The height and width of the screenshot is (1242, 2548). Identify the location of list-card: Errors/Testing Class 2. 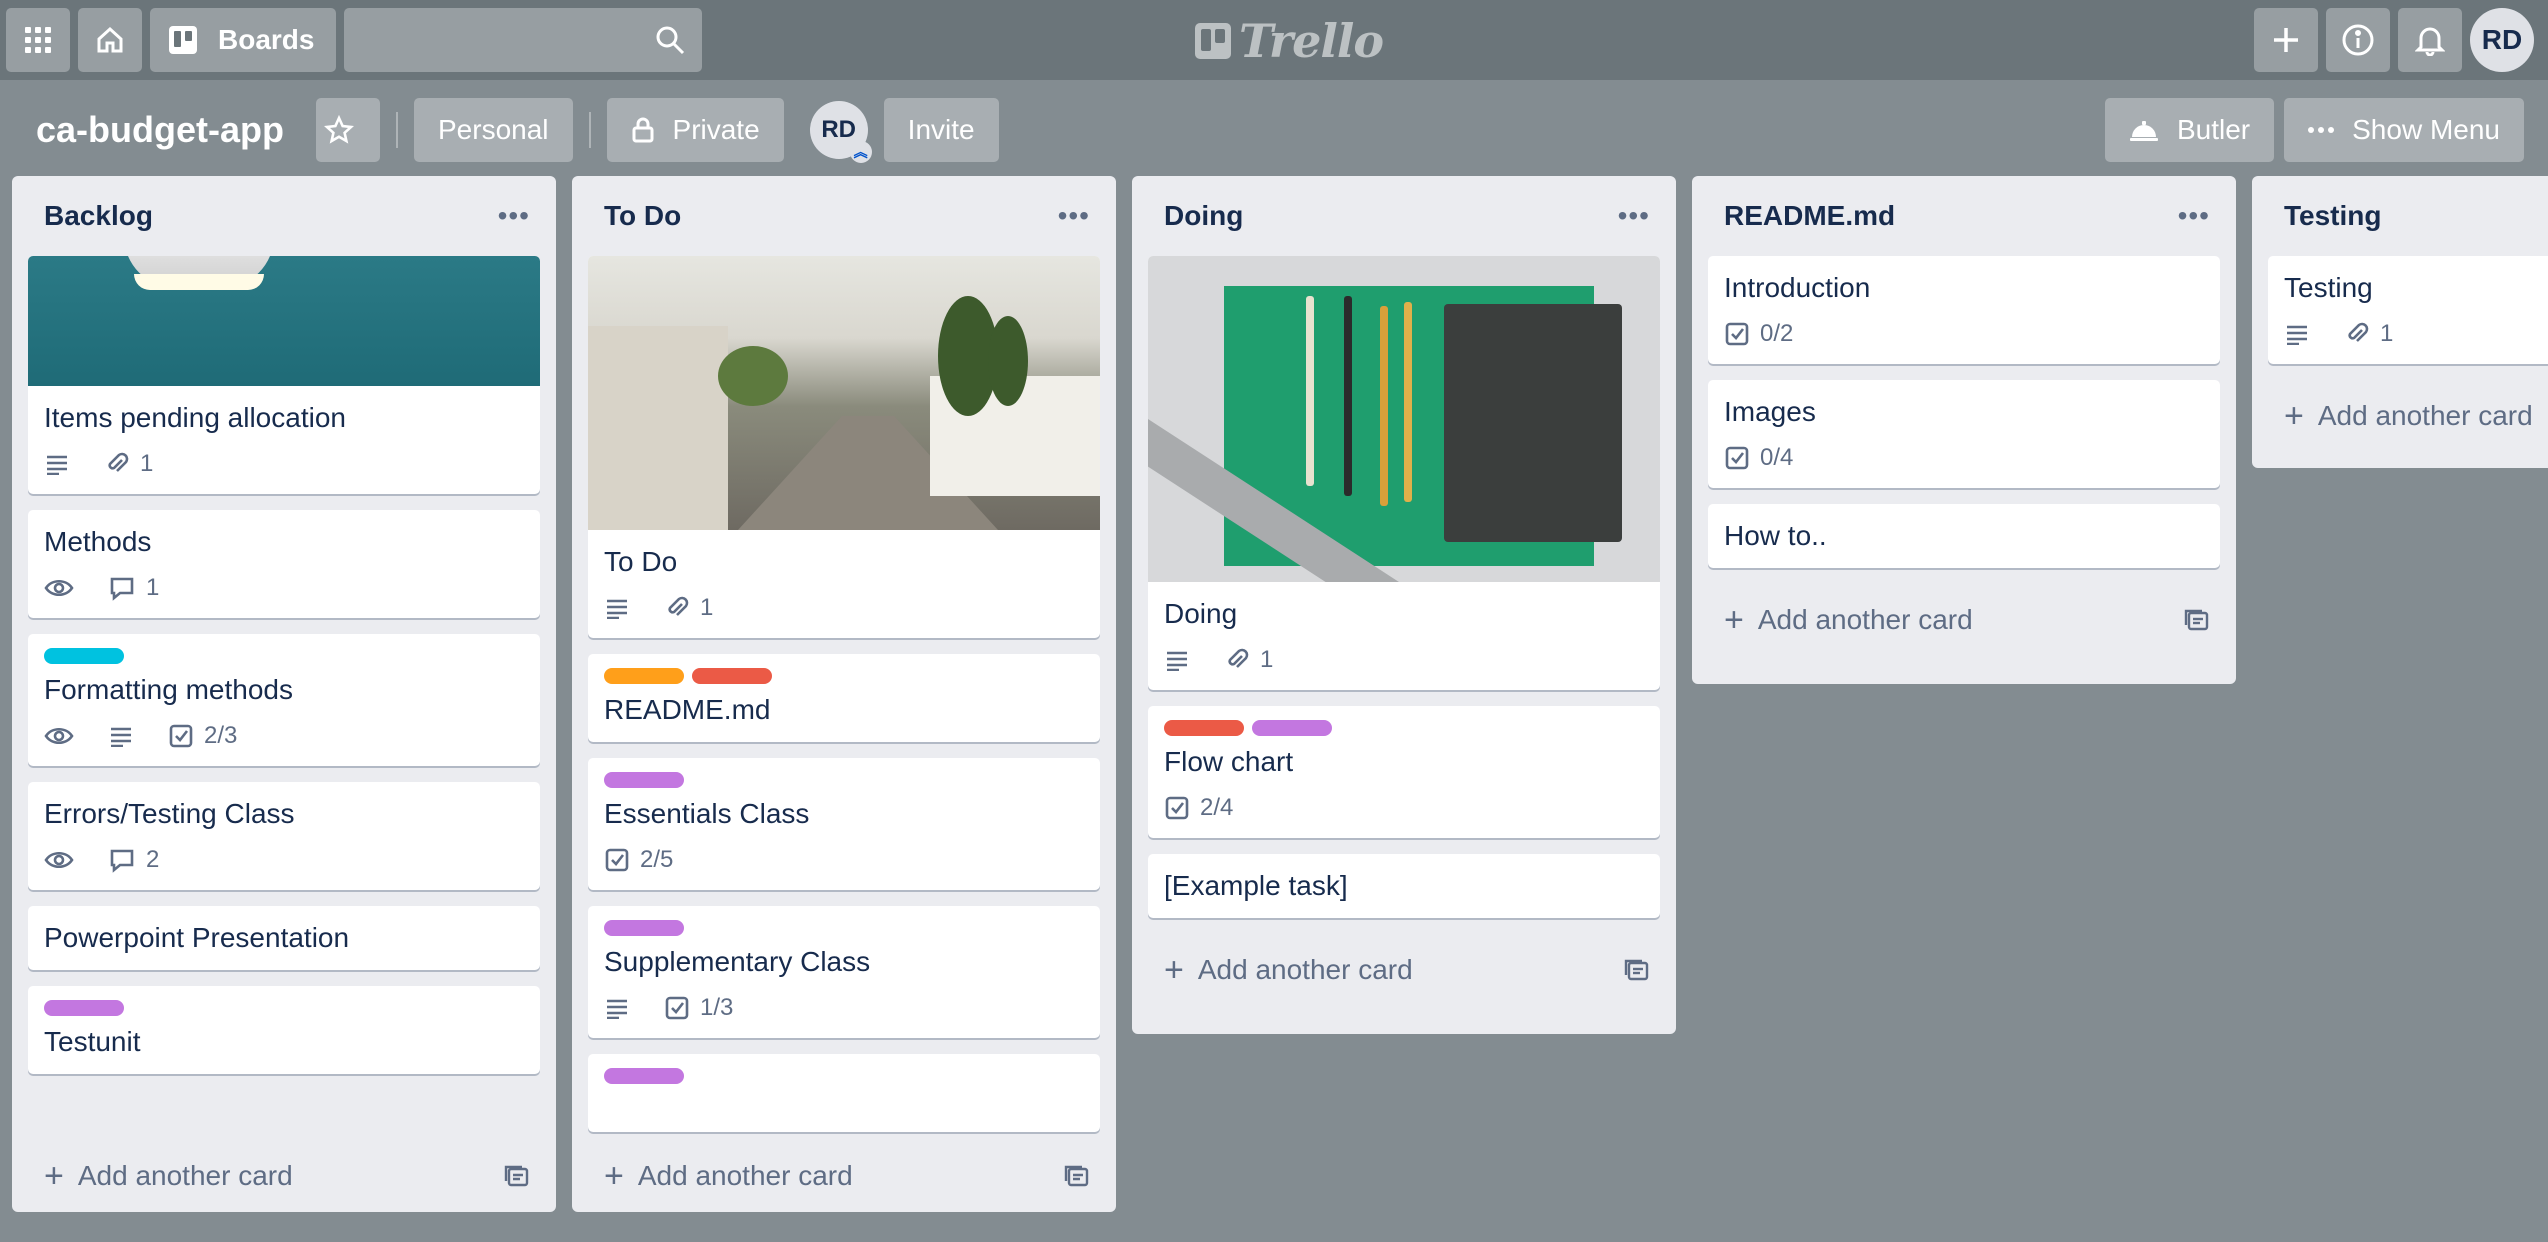
(284, 836).